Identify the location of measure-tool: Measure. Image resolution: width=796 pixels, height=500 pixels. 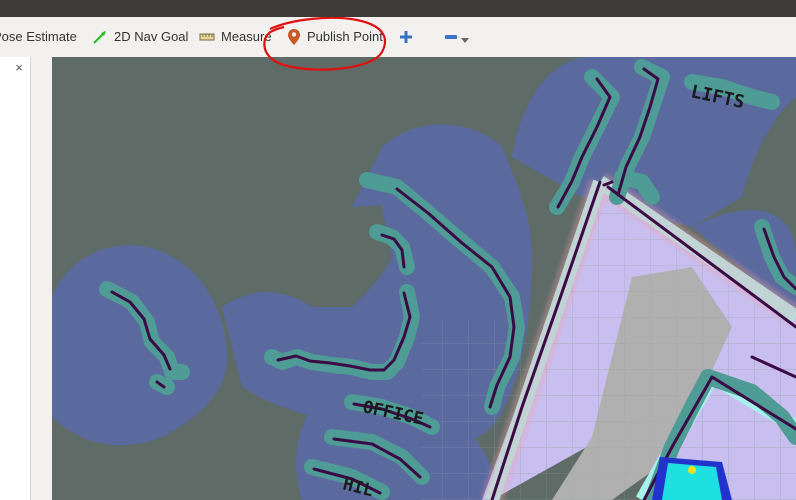
(235, 37).